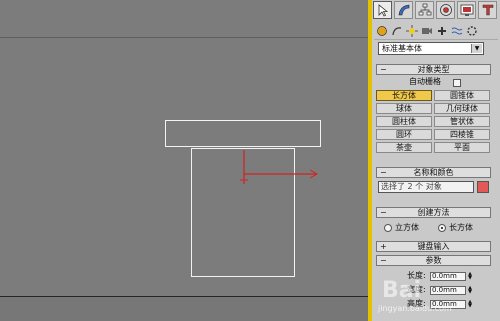 The image size is (500, 321). I want to click on height-label: 高度:, so click(416, 303).